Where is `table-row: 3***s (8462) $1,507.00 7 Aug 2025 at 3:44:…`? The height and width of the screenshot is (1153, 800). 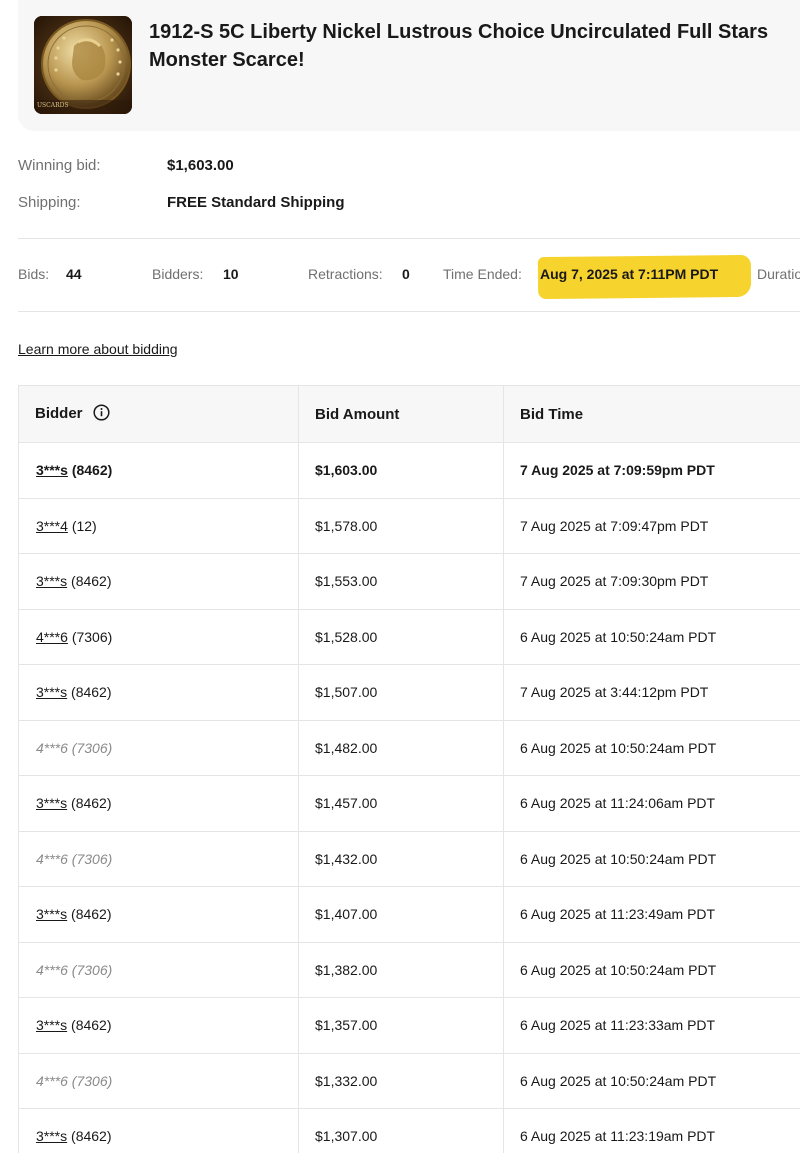 table-row: 3***s (8462) $1,507.00 7 Aug 2025 at 3:44:… is located at coordinates (409, 692).